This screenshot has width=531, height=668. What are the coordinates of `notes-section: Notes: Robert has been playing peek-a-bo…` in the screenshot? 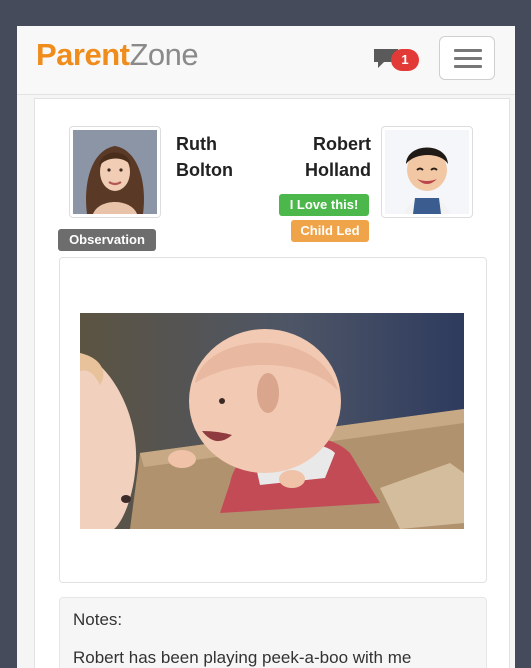 It's located at (273, 632).